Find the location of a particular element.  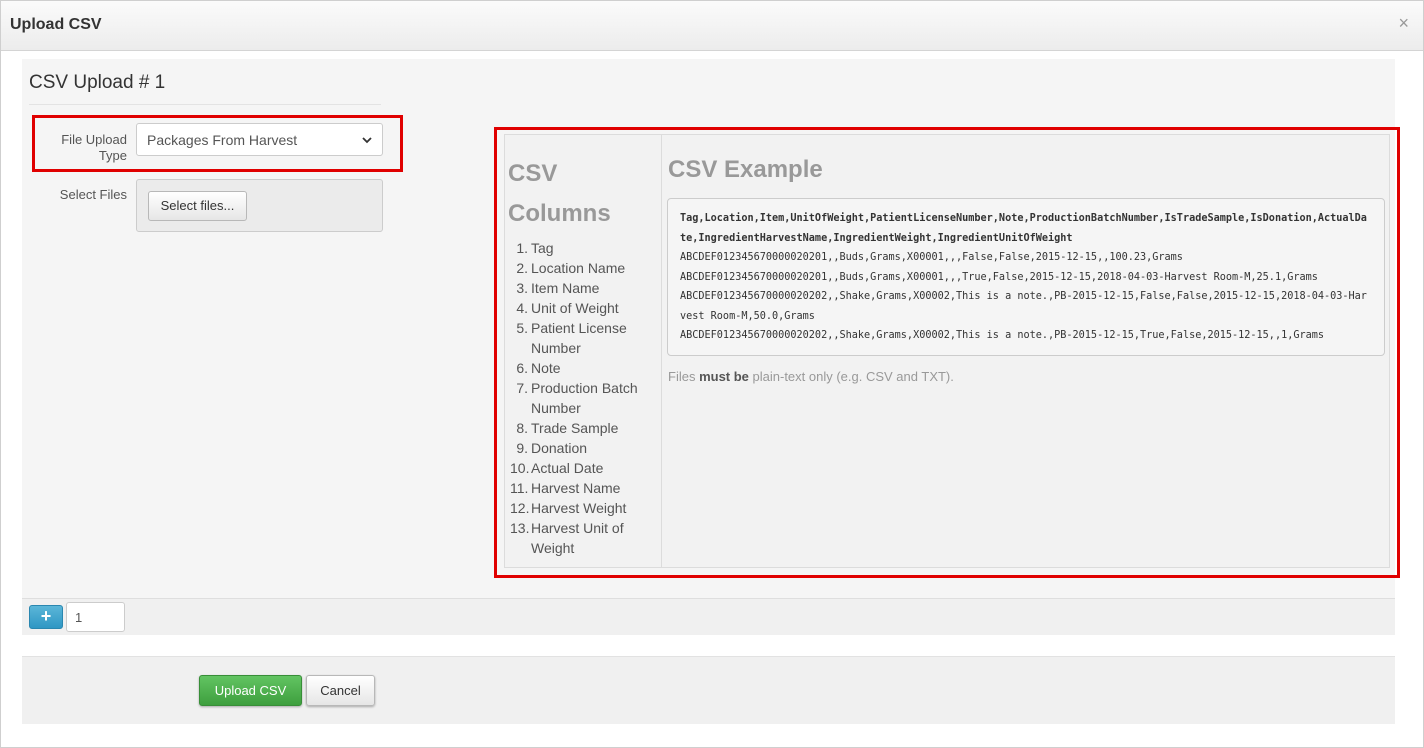

modal-title: Upload CSV is located at coordinates (56, 24).